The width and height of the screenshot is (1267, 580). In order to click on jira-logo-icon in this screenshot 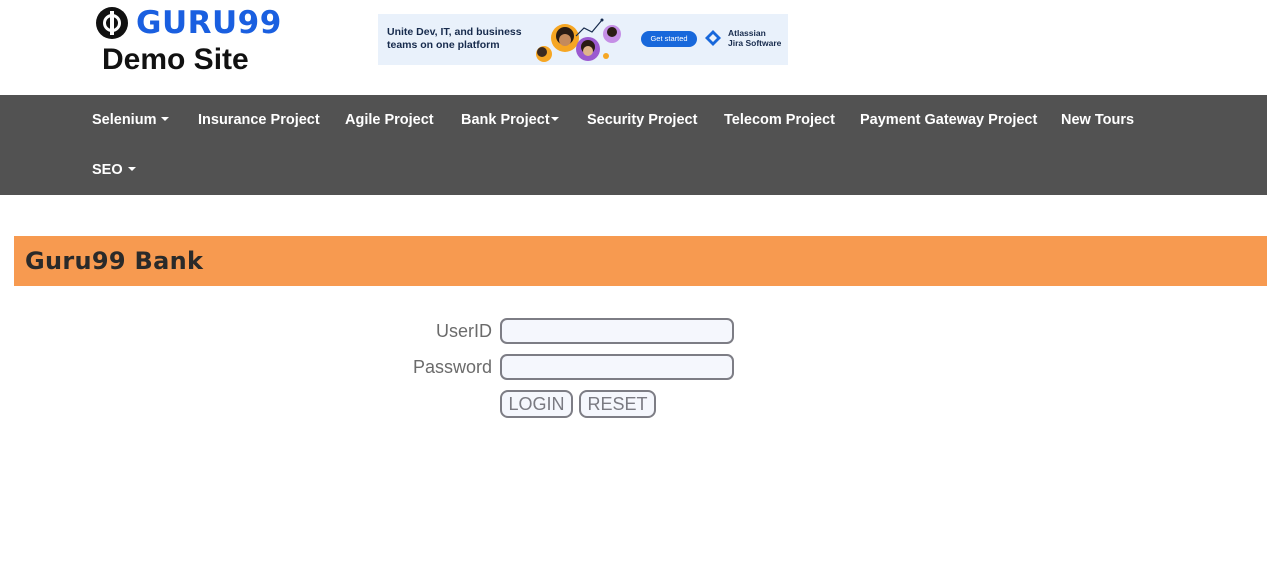, I will do `click(713, 38)`.